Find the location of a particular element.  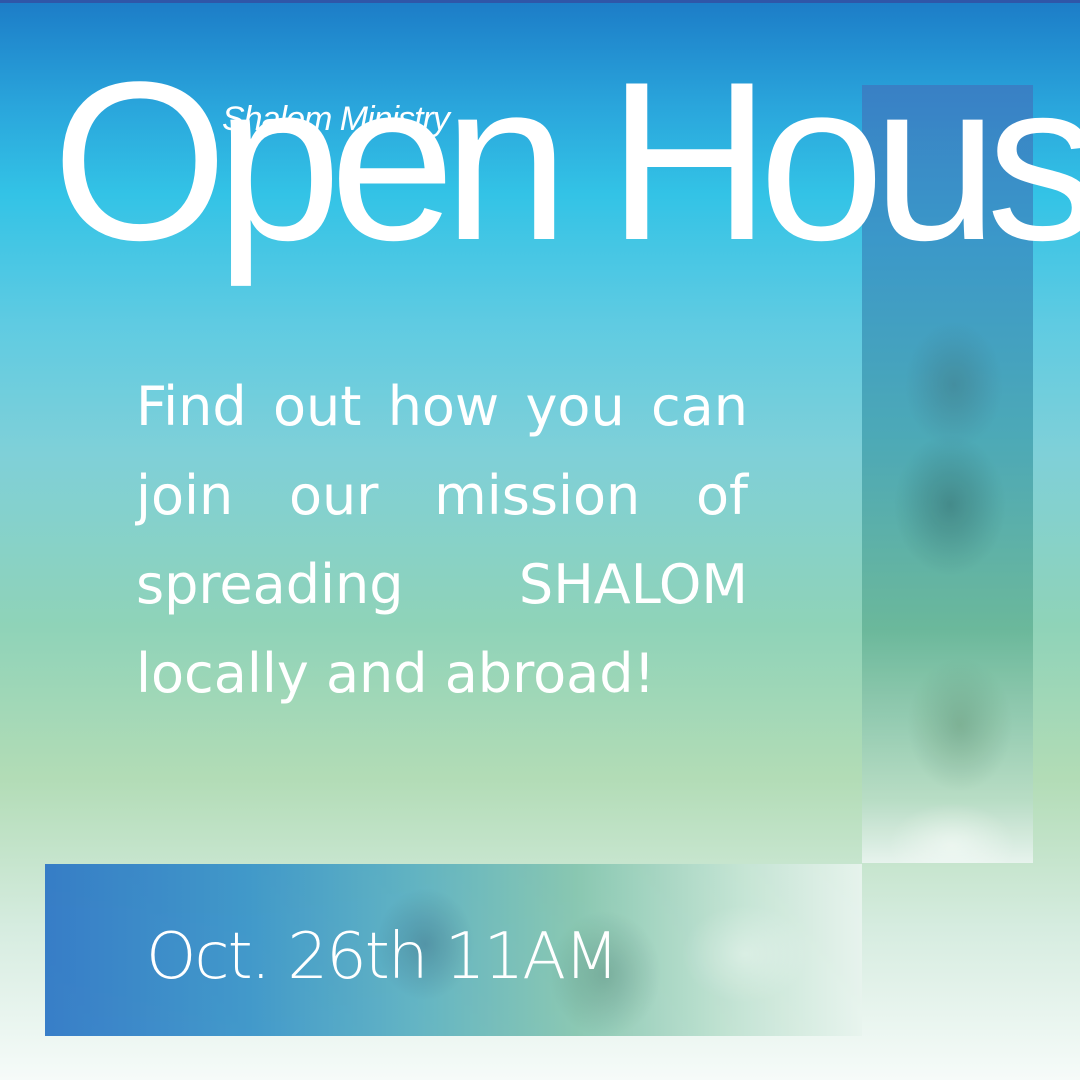

top-border-line is located at coordinates (540, 1).